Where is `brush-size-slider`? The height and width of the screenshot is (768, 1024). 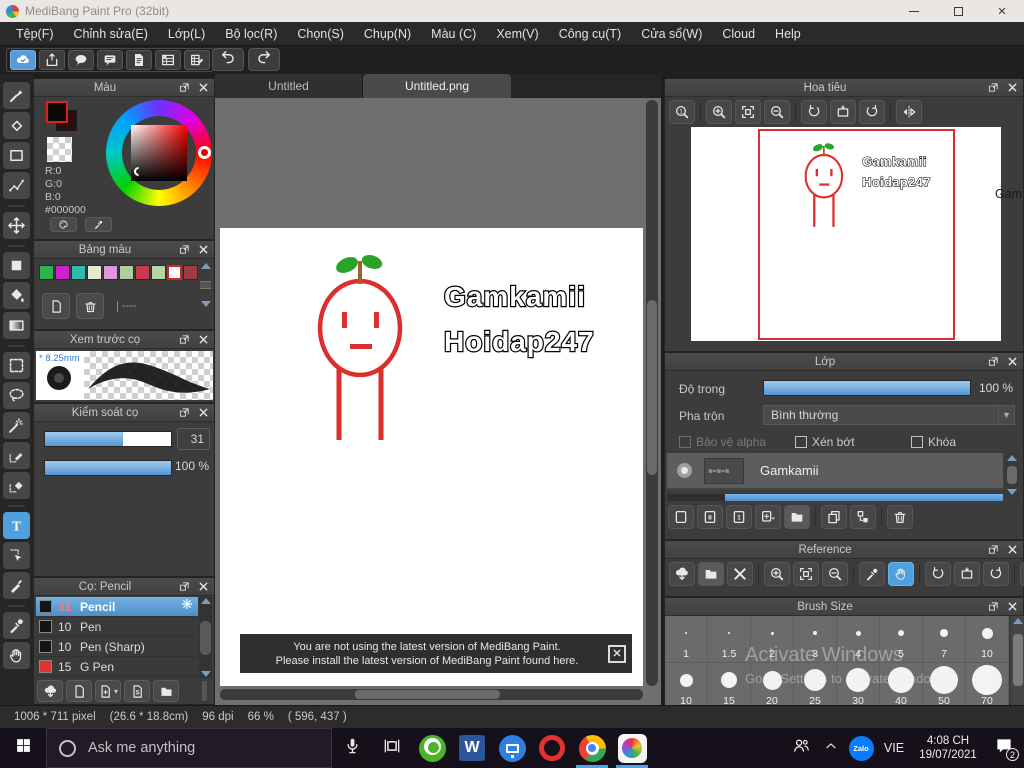
brush-size-slider is located at coordinates (108, 439).